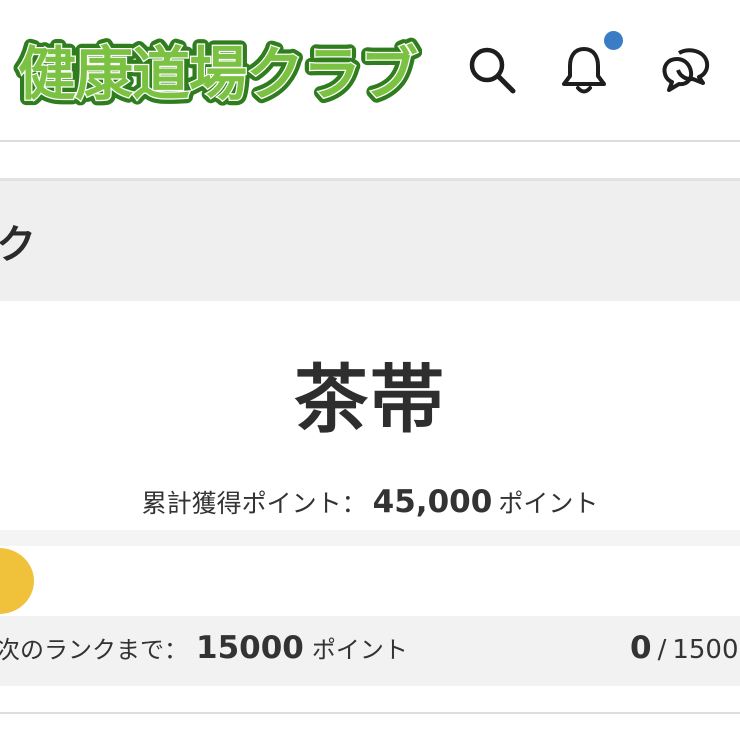 The height and width of the screenshot is (740, 740). Describe the element at coordinates (370, 538) in the screenshot. I see `progress-track-top` at that location.